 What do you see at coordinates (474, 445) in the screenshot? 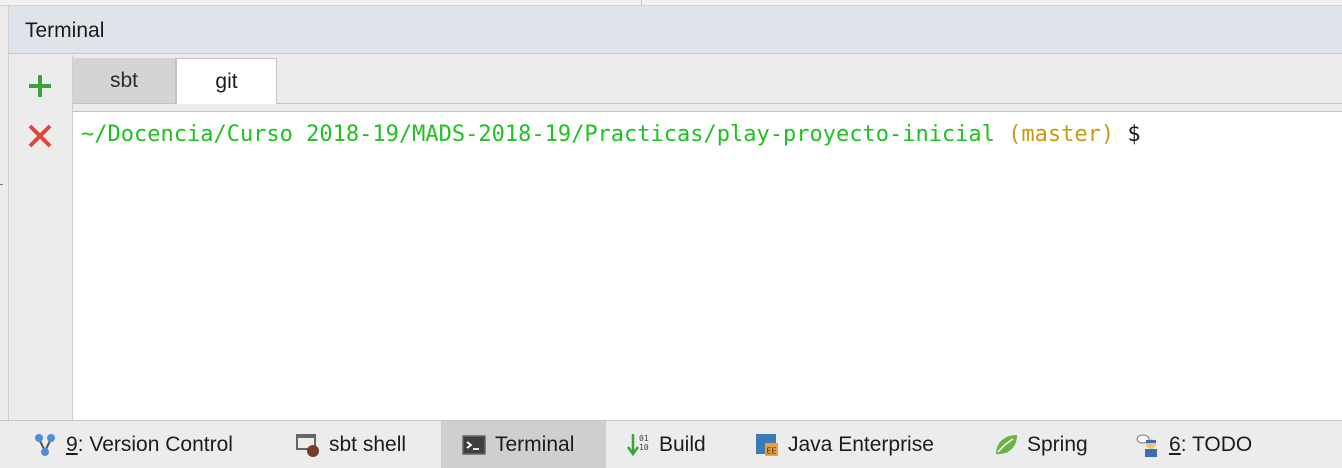
I see `terminal-icon` at bounding box center [474, 445].